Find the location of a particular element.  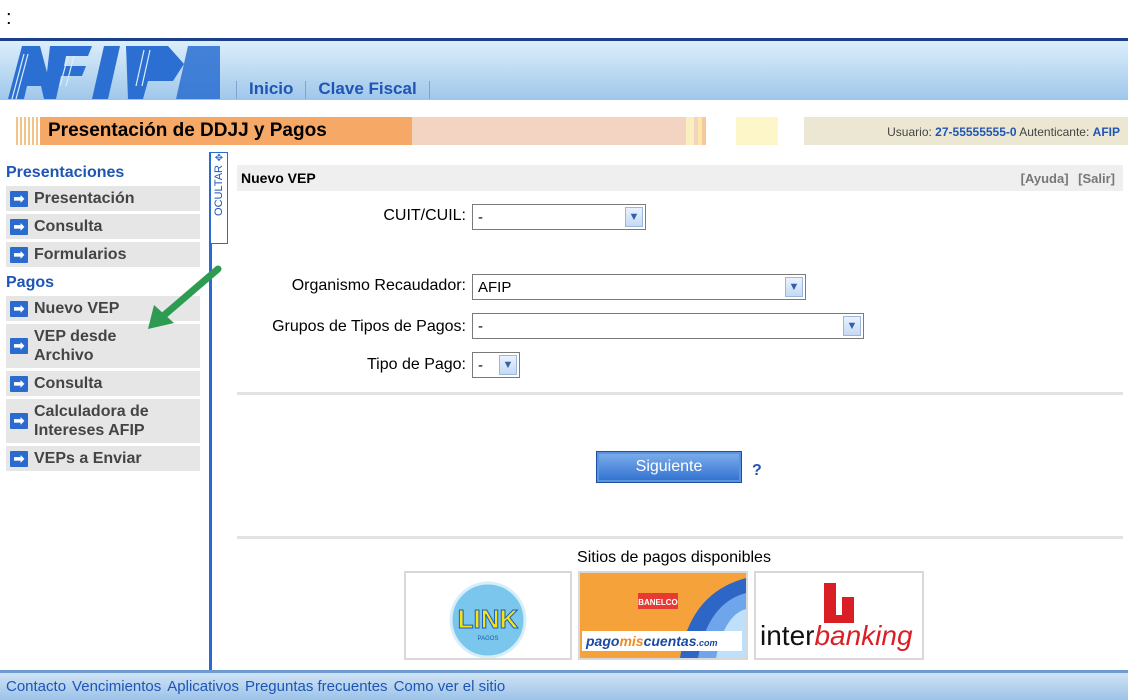

cuit-select: - ▼ is located at coordinates (559, 217).